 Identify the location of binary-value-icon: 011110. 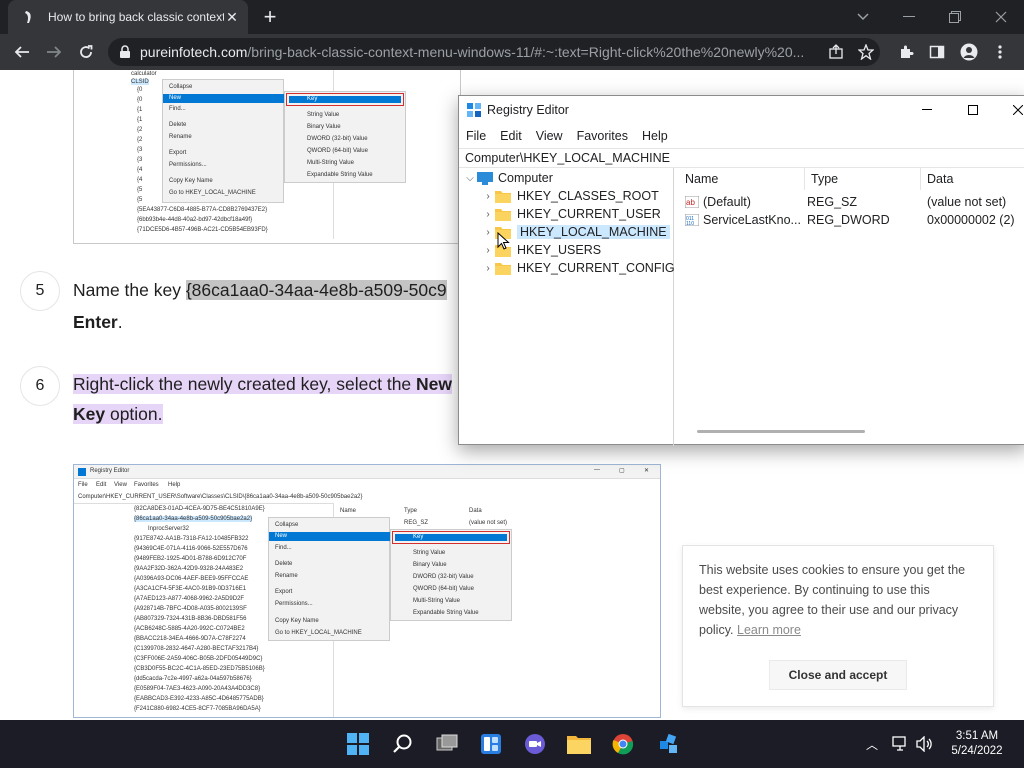
(692, 220).